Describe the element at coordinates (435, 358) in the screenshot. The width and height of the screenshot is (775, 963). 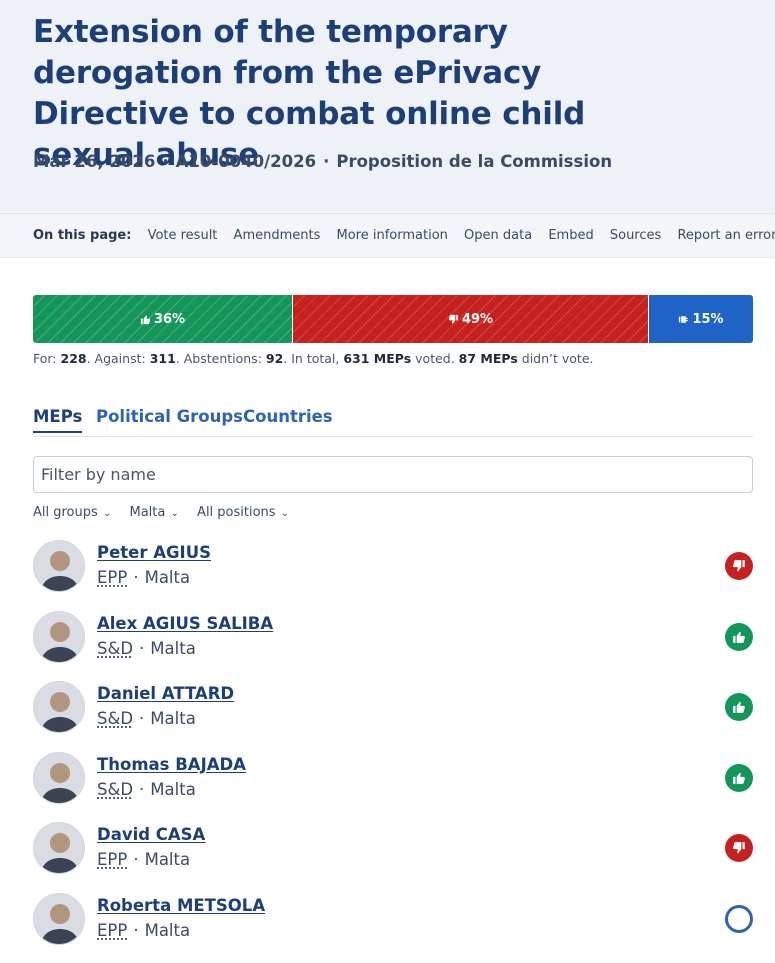
I see `voted-suffix: voted.` at that location.